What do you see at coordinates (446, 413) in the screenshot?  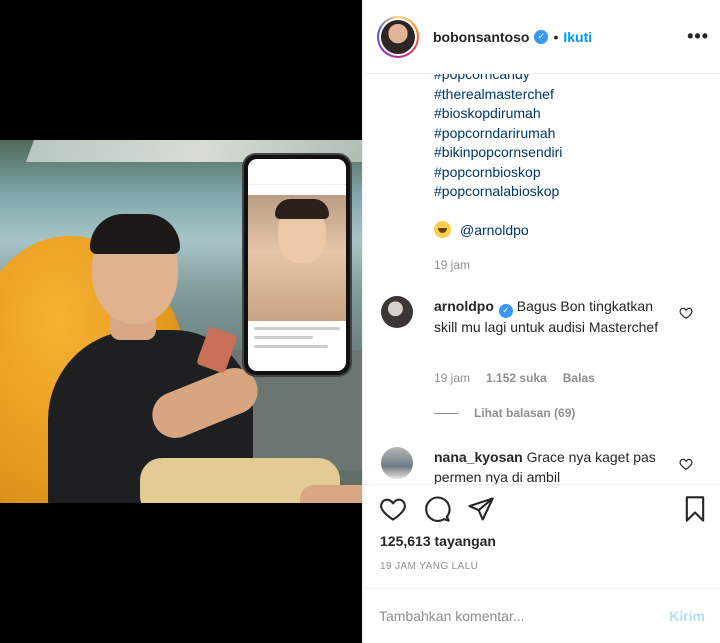 I see `replies-divider` at bounding box center [446, 413].